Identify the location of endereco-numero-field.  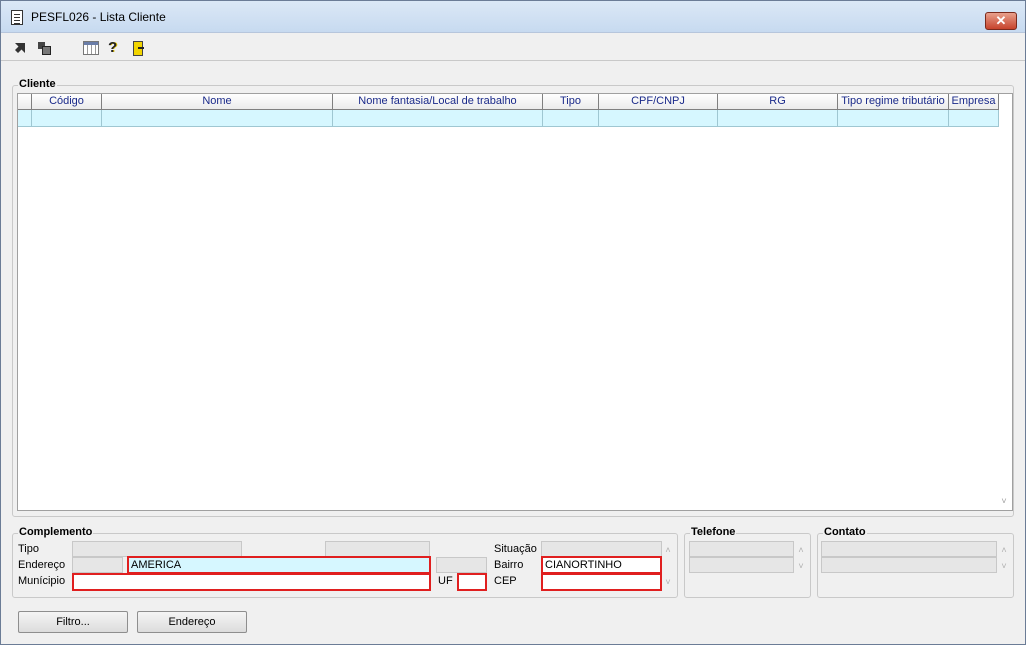
(461, 565).